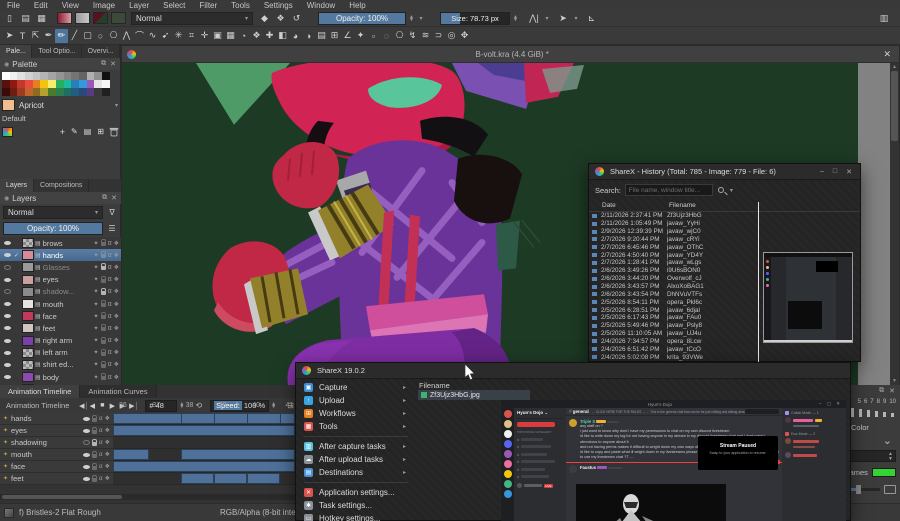 This screenshot has width=900, height=521. Describe the element at coordinates (356, 400) in the screenshot. I see `sharex-menu-upload: ↑ Upload ▸` at that location.